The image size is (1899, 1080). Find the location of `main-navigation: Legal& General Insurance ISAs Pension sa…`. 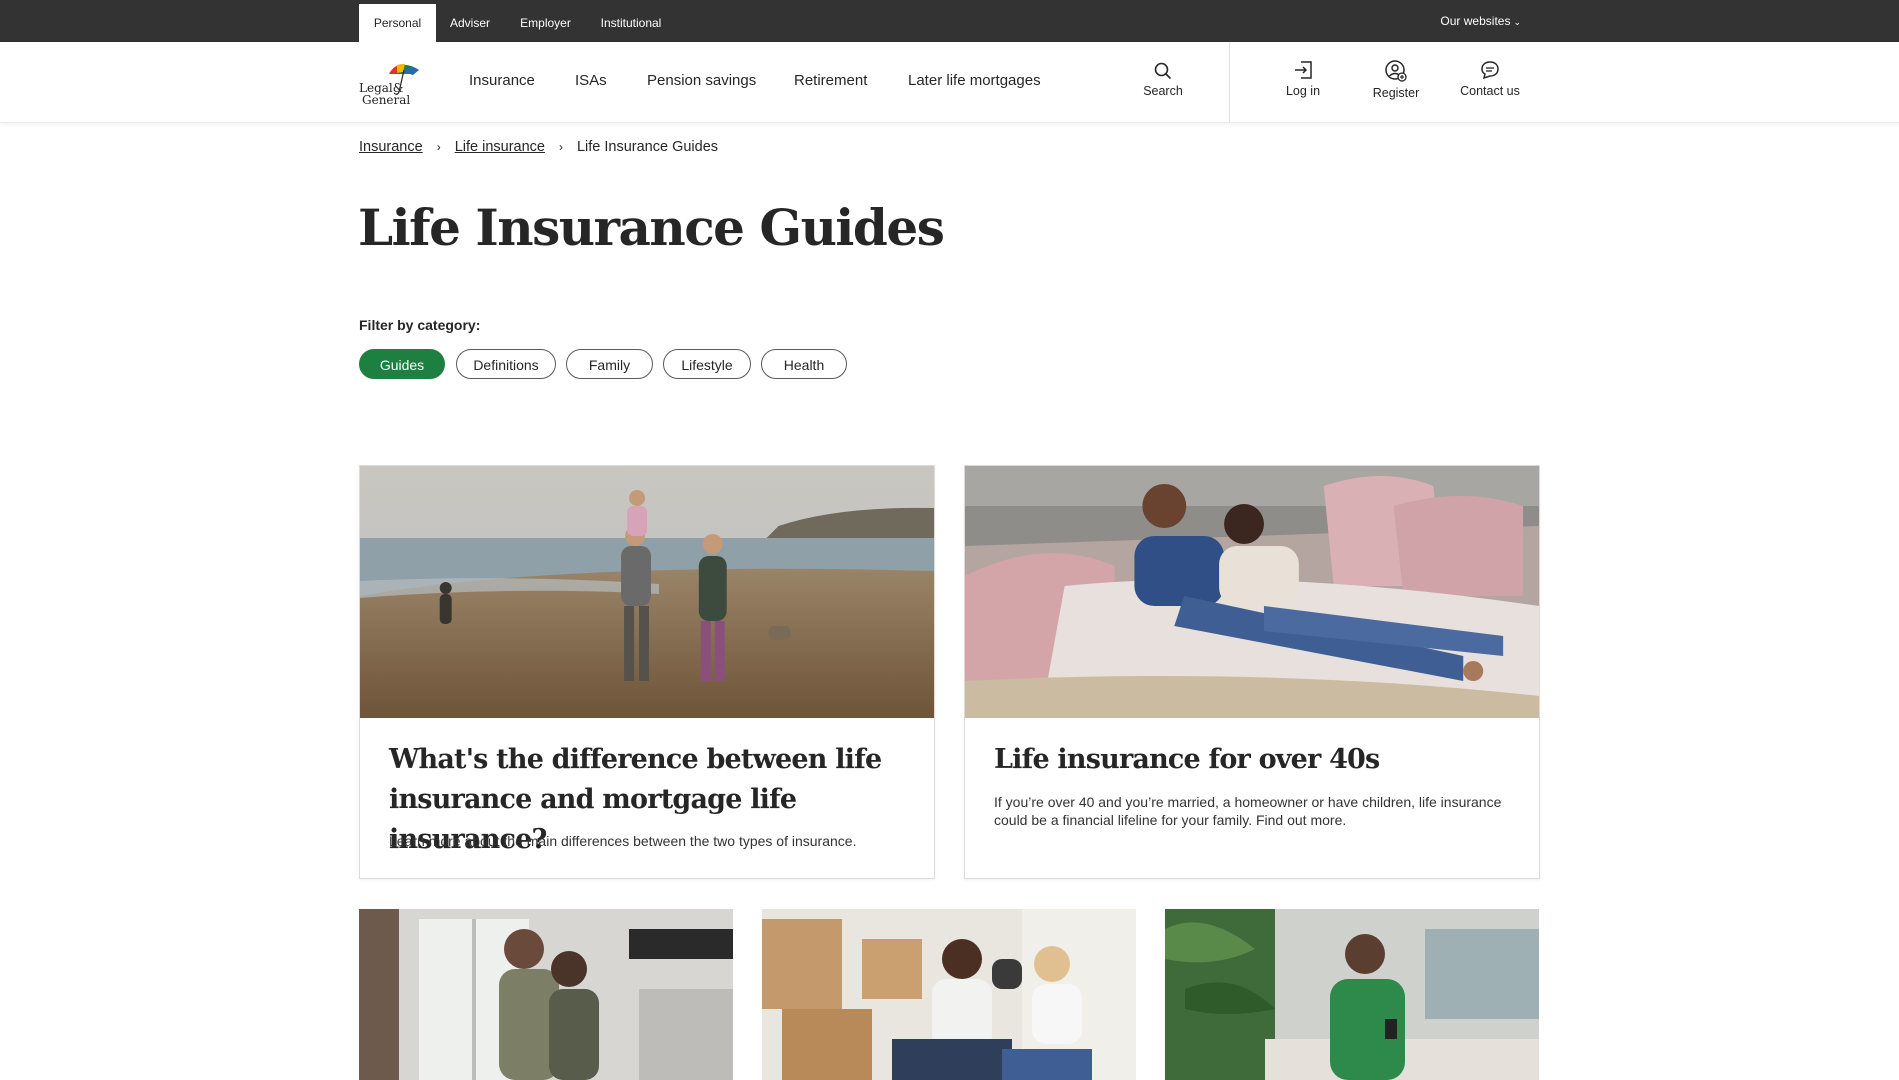

main-navigation: Legal& General Insurance ISAs Pension sa… is located at coordinates (949, 82).